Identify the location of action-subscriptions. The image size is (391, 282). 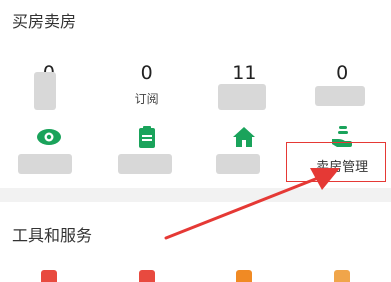
(147, 150).